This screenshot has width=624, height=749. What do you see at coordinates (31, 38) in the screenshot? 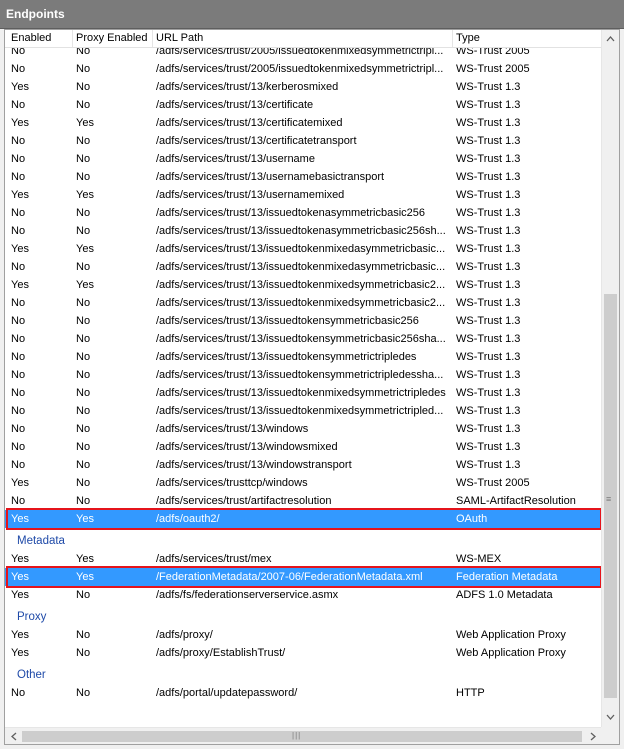
I see `column-header-enabled: Enabled` at bounding box center [31, 38].